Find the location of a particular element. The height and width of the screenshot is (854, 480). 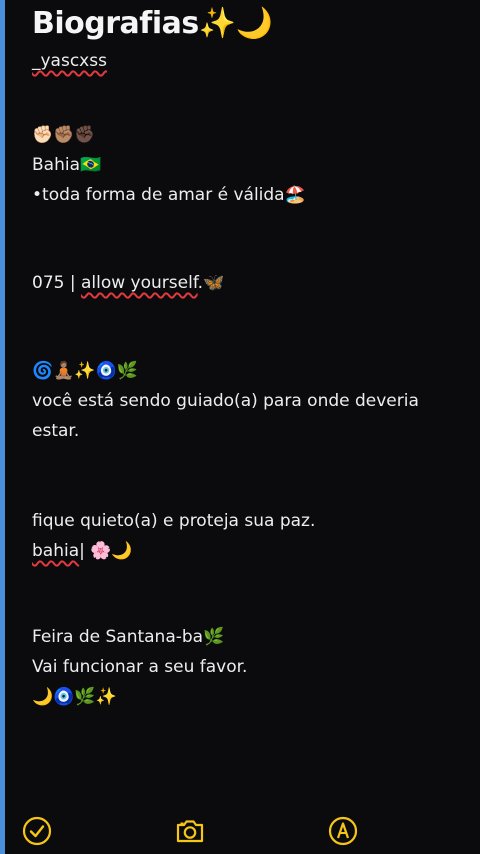

note-line-amar: •toda forma de amar é válida🏖️ is located at coordinates (249, 195).